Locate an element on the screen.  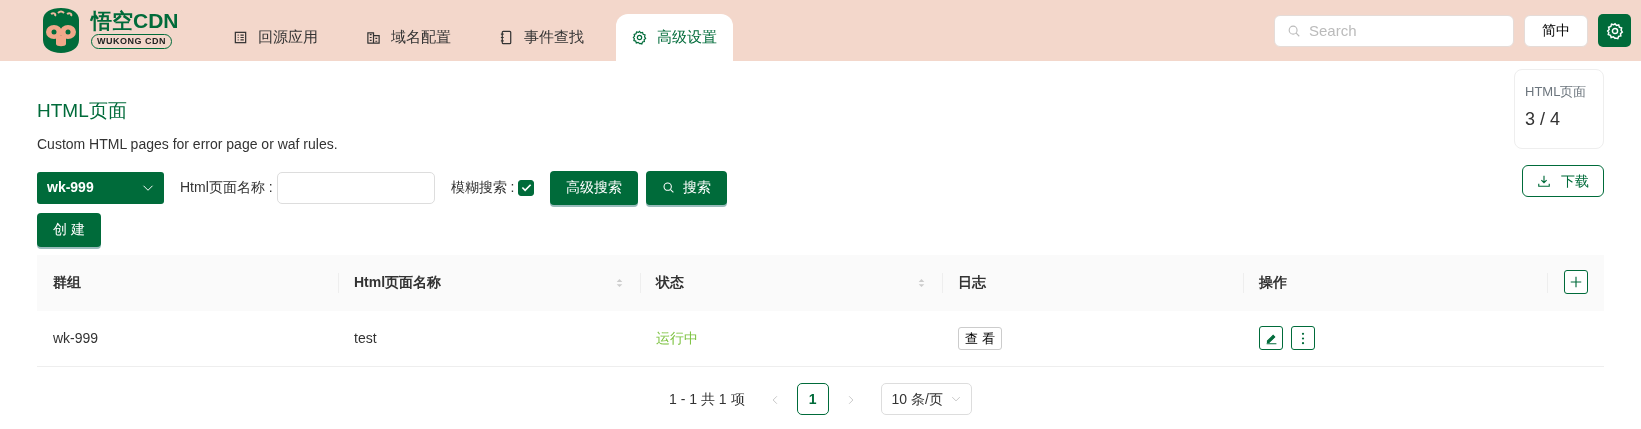
select-value: 10 条/页 is located at coordinates (917, 399).